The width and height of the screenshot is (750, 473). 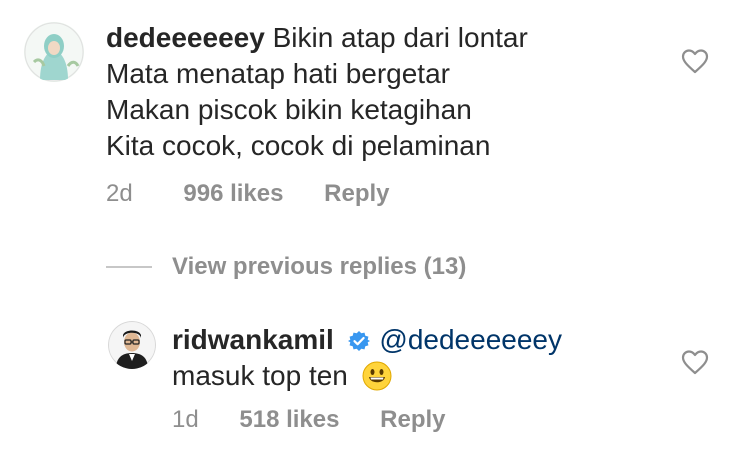 I want to click on comment-line: Bikin atap dari lontar, so click(x=400, y=37).